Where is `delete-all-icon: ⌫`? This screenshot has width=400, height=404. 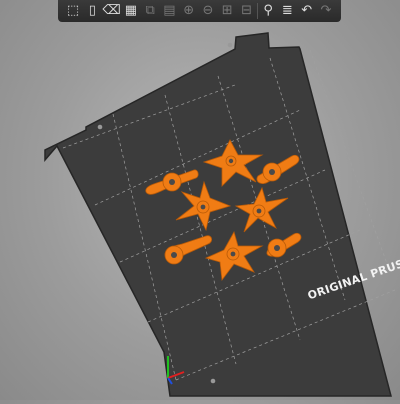
delete-all-icon: ⌫ is located at coordinates (111, 11).